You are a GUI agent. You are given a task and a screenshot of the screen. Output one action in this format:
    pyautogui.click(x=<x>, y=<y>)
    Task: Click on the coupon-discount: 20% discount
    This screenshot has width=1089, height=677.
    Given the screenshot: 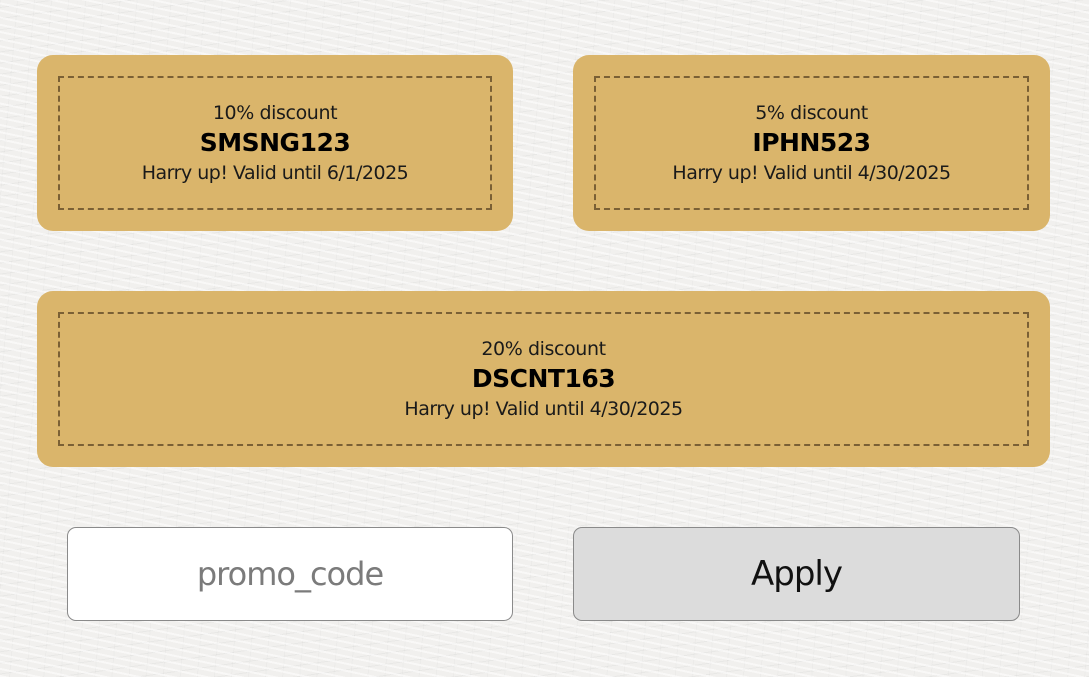 What is the action you would take?
    pyautogui.click(x=543, y=349)
    